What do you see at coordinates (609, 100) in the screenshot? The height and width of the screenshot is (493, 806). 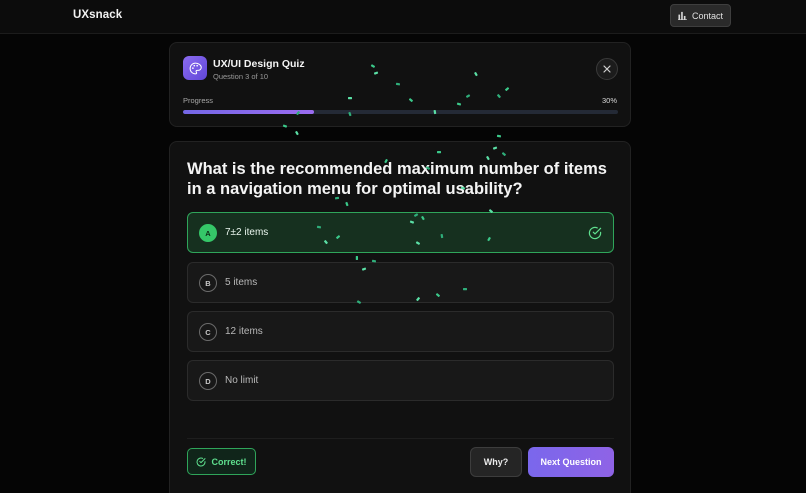 I see `progress-percent: 30%` at bounding box center [609, 100].